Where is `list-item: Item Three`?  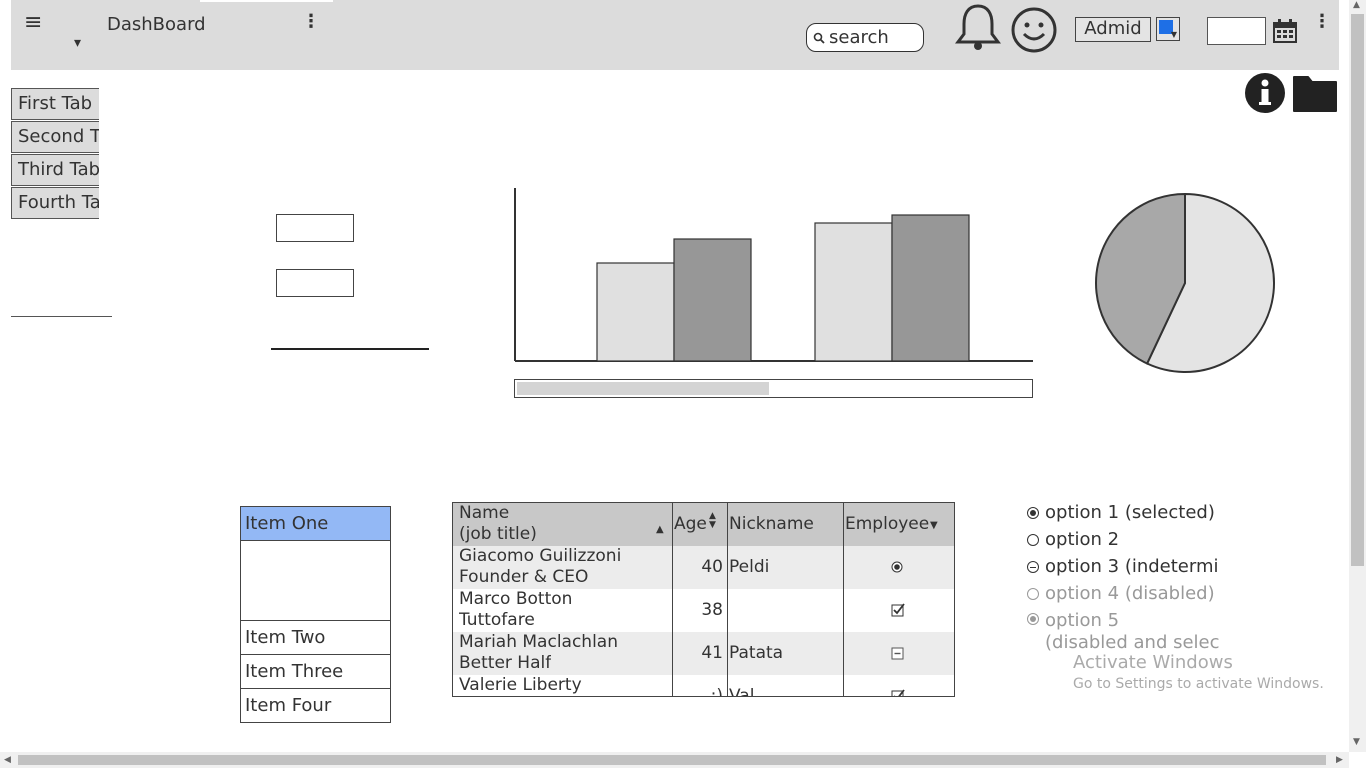
list-item: Item Three is located at coordinates (315, 671).